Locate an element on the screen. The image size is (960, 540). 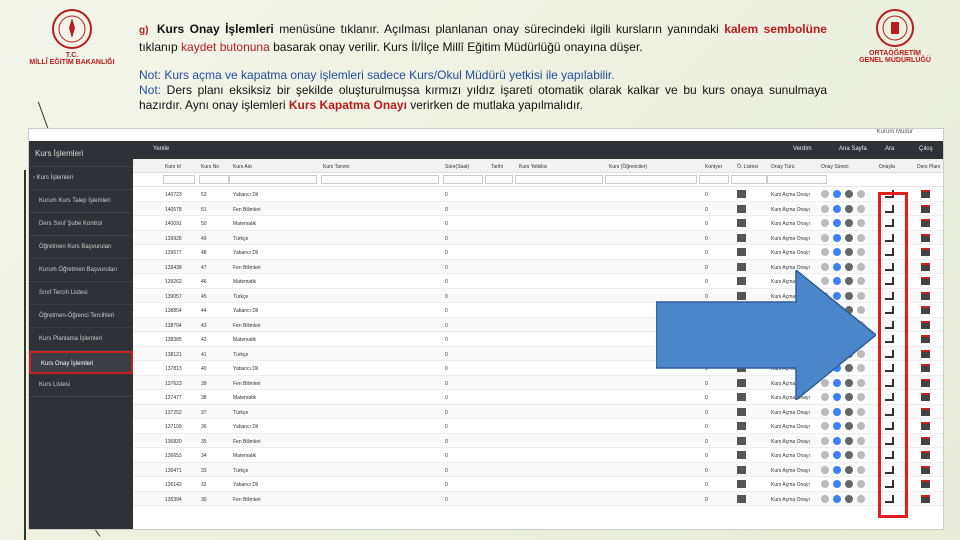
column-header: Kurs No is located at coordinates (210, 167).